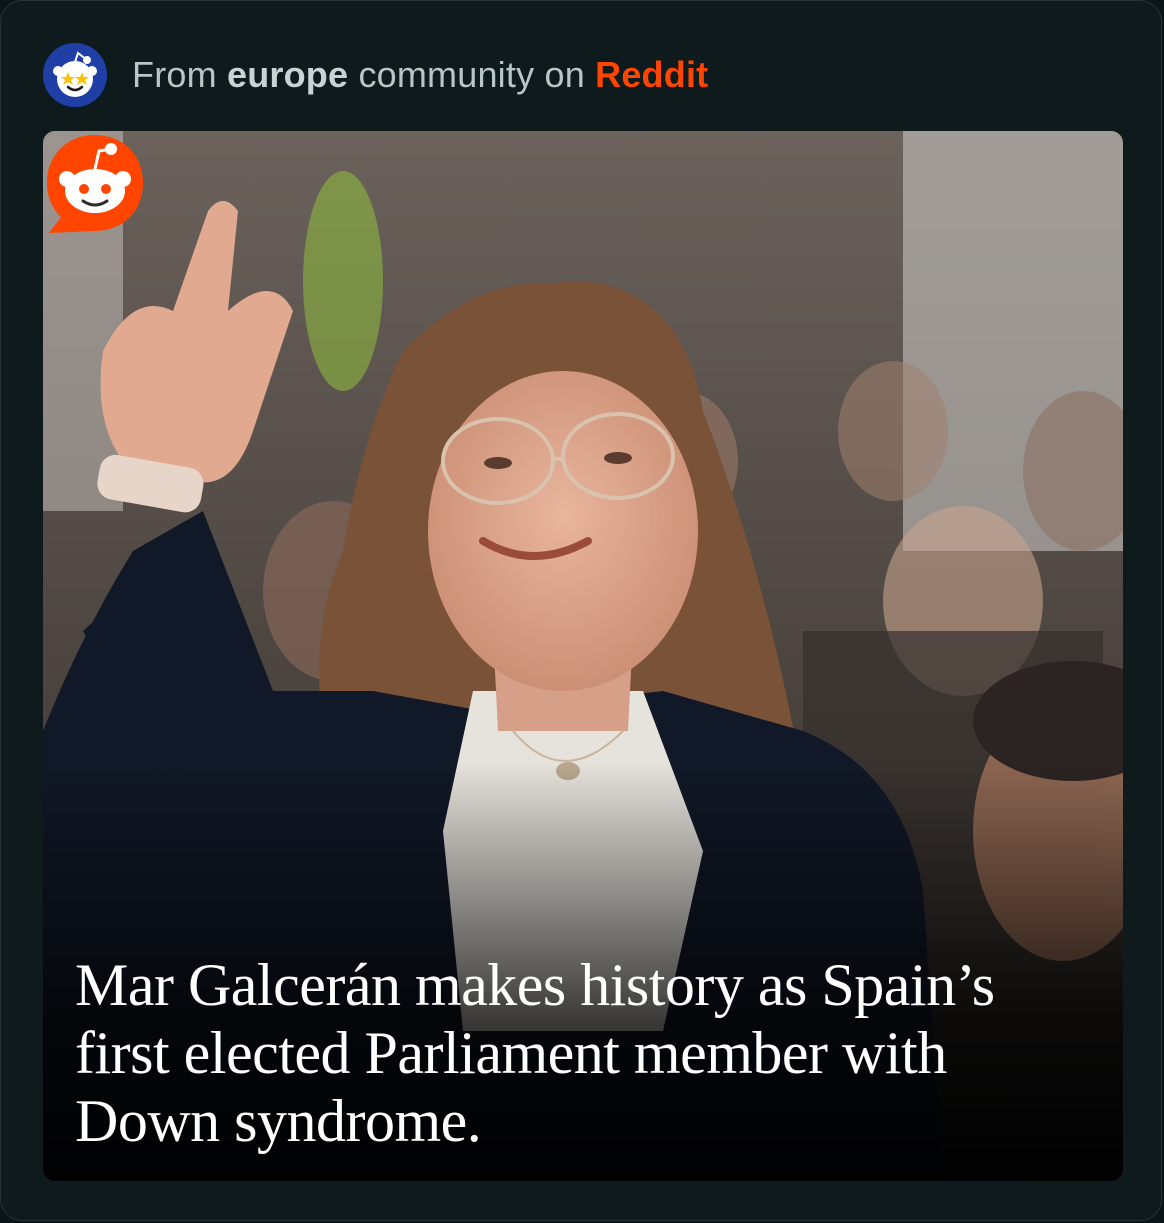  I want to click on reddit-brand-link: Reddit, so click(651, 74).